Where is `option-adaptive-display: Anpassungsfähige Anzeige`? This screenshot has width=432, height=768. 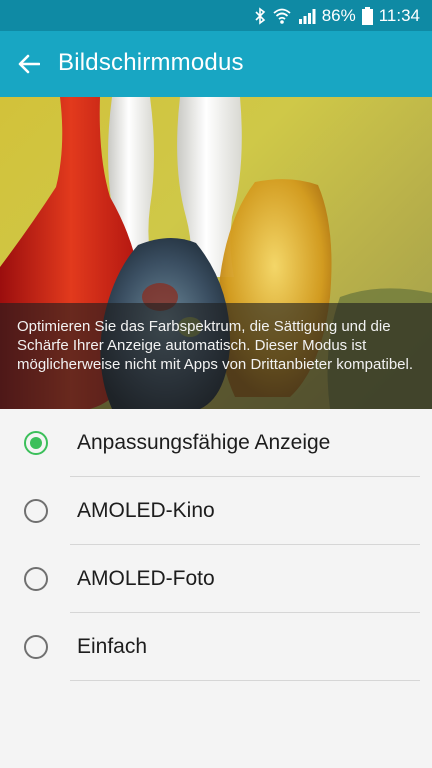 option-adaptive-display: Anpassungsfähige Anzeige is located at coordinates (216, 443).